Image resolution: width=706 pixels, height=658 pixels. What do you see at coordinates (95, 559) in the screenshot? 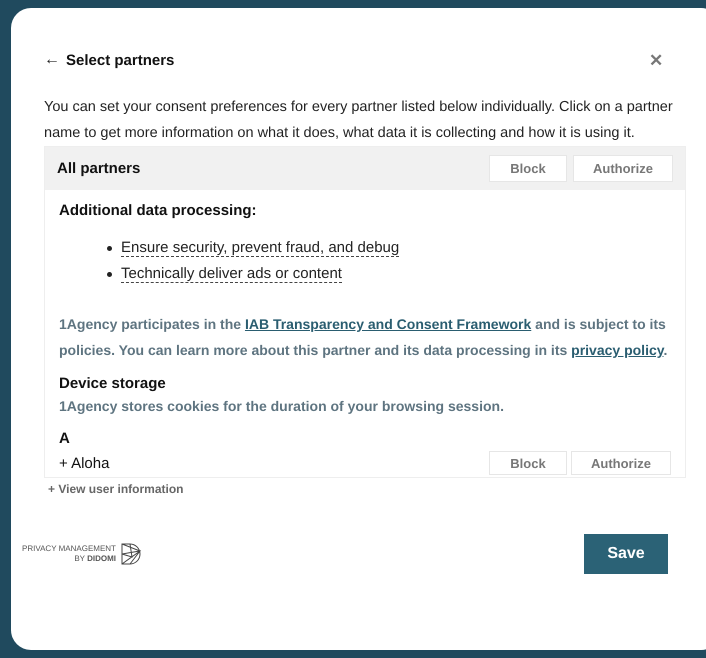
I see `brand-text: BY DIDOMI` at bounding box center [95, 559].